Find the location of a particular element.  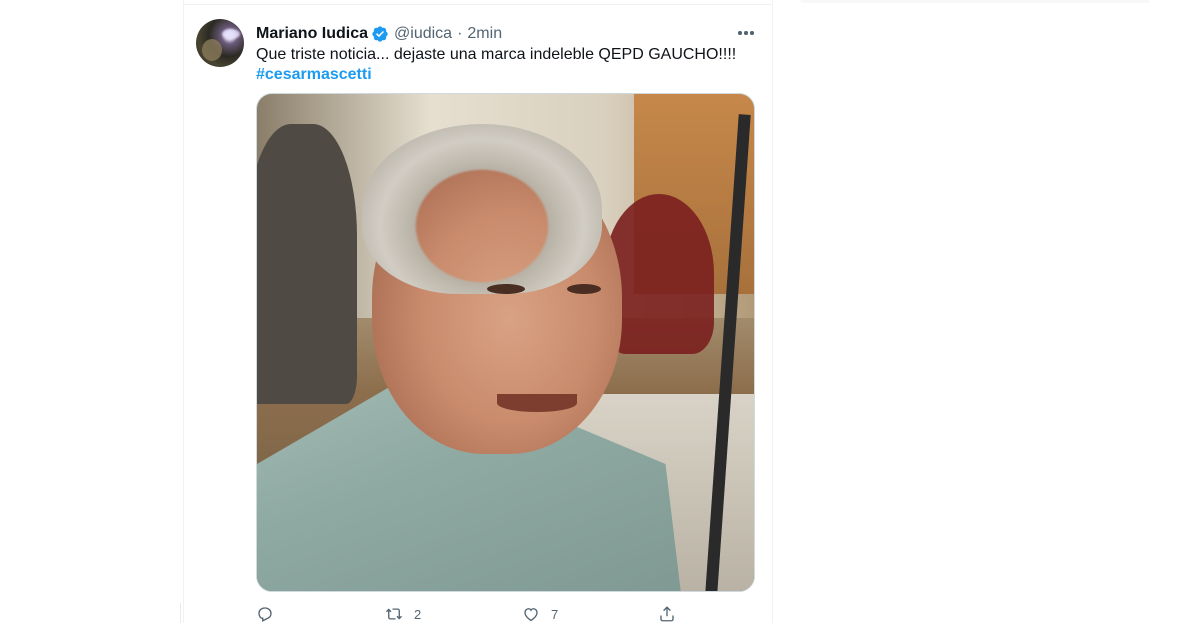

photo-eye-right is located at coordinates (584, 289).